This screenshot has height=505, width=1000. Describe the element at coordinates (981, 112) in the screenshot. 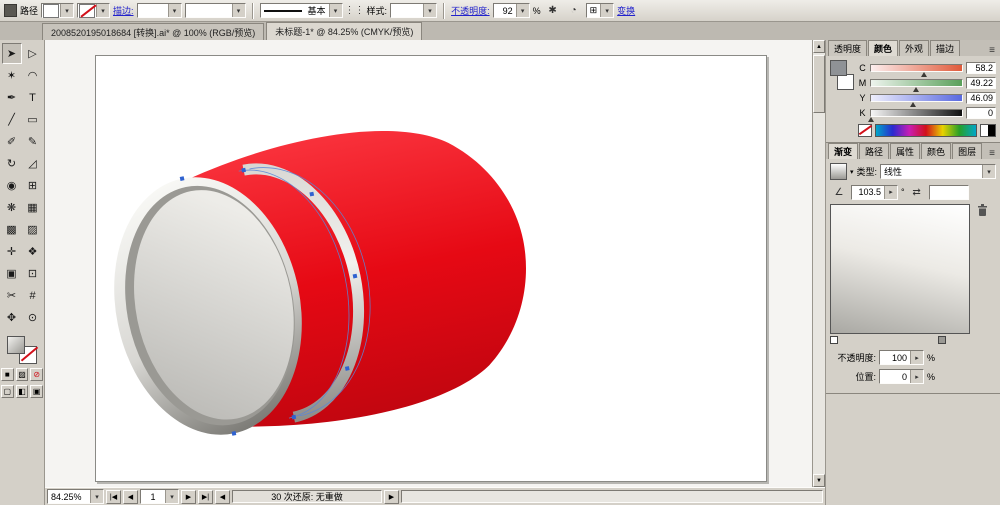

I see `black-value: 0` at that location.